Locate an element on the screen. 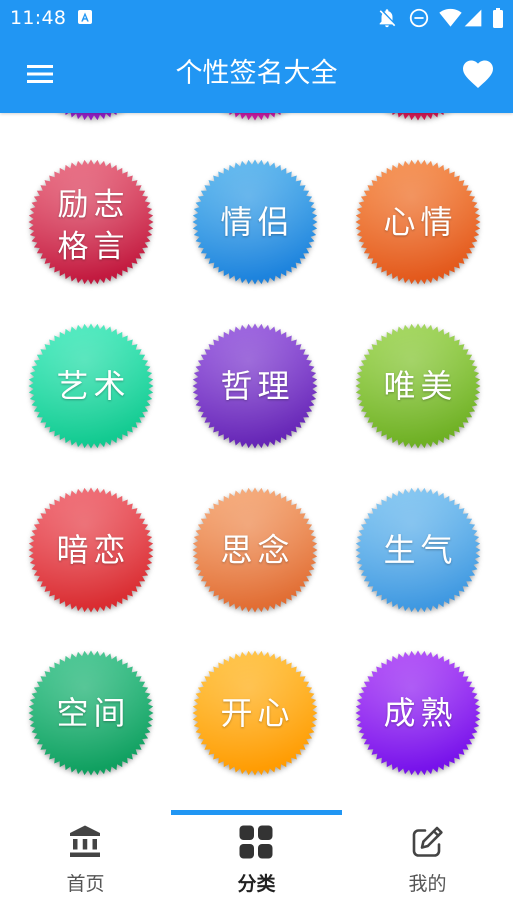 The image size is (513, 913). badge-label: 艺术 is located at coordinates (91, 386).